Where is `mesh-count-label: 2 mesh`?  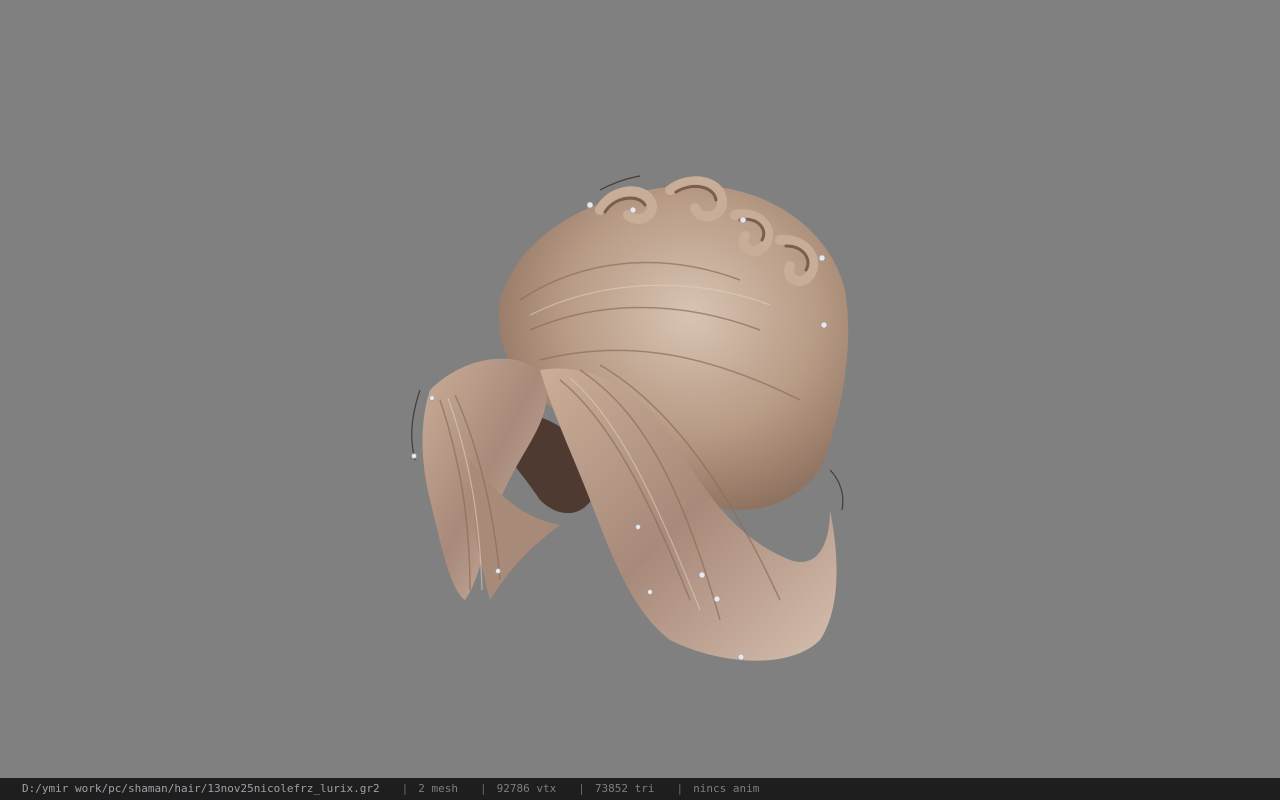 mesh-count-label: 2 mesh is located at coordinates (438, 788).